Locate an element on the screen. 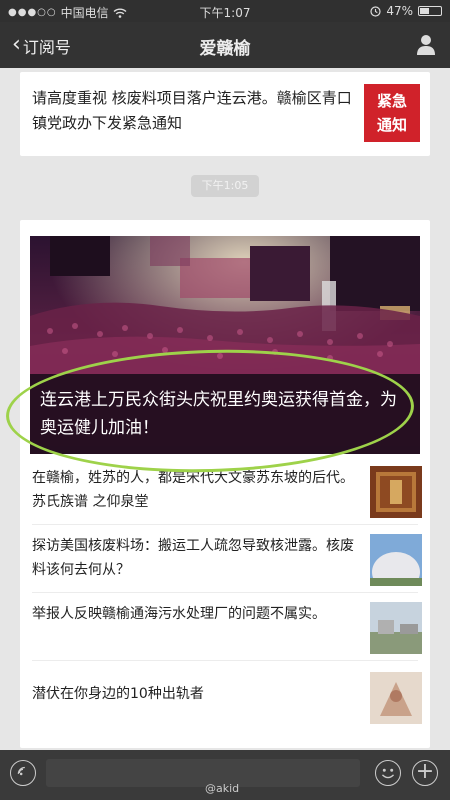  urgent-notice-badge: 紧急 通知 is located at coordinates (392, 113).